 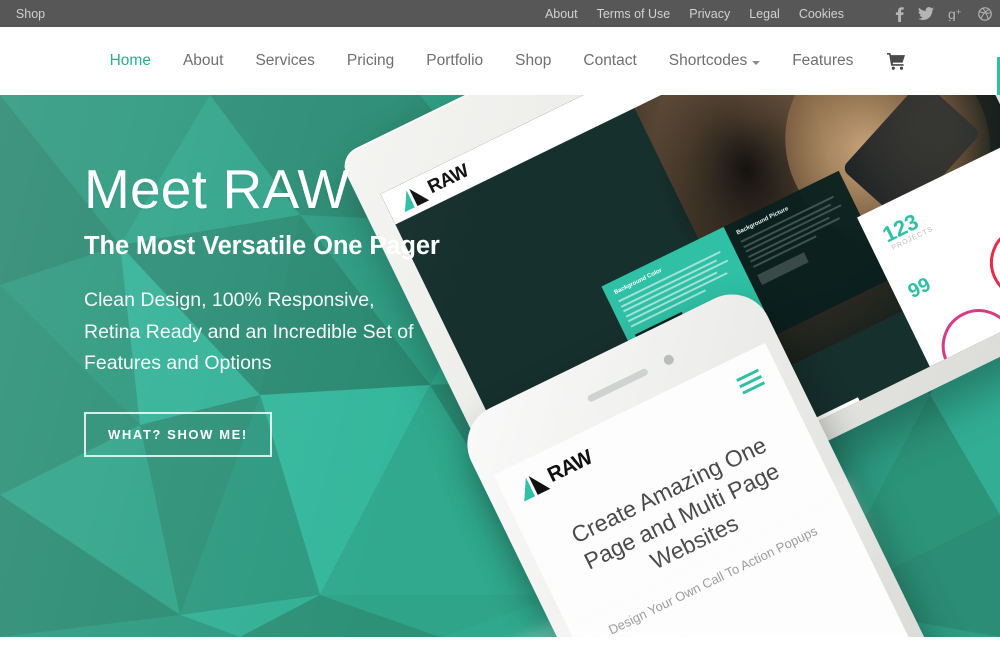 I want to click on topbar-link-terms-of-use: Terms of Use, so click(x=634, y=14).